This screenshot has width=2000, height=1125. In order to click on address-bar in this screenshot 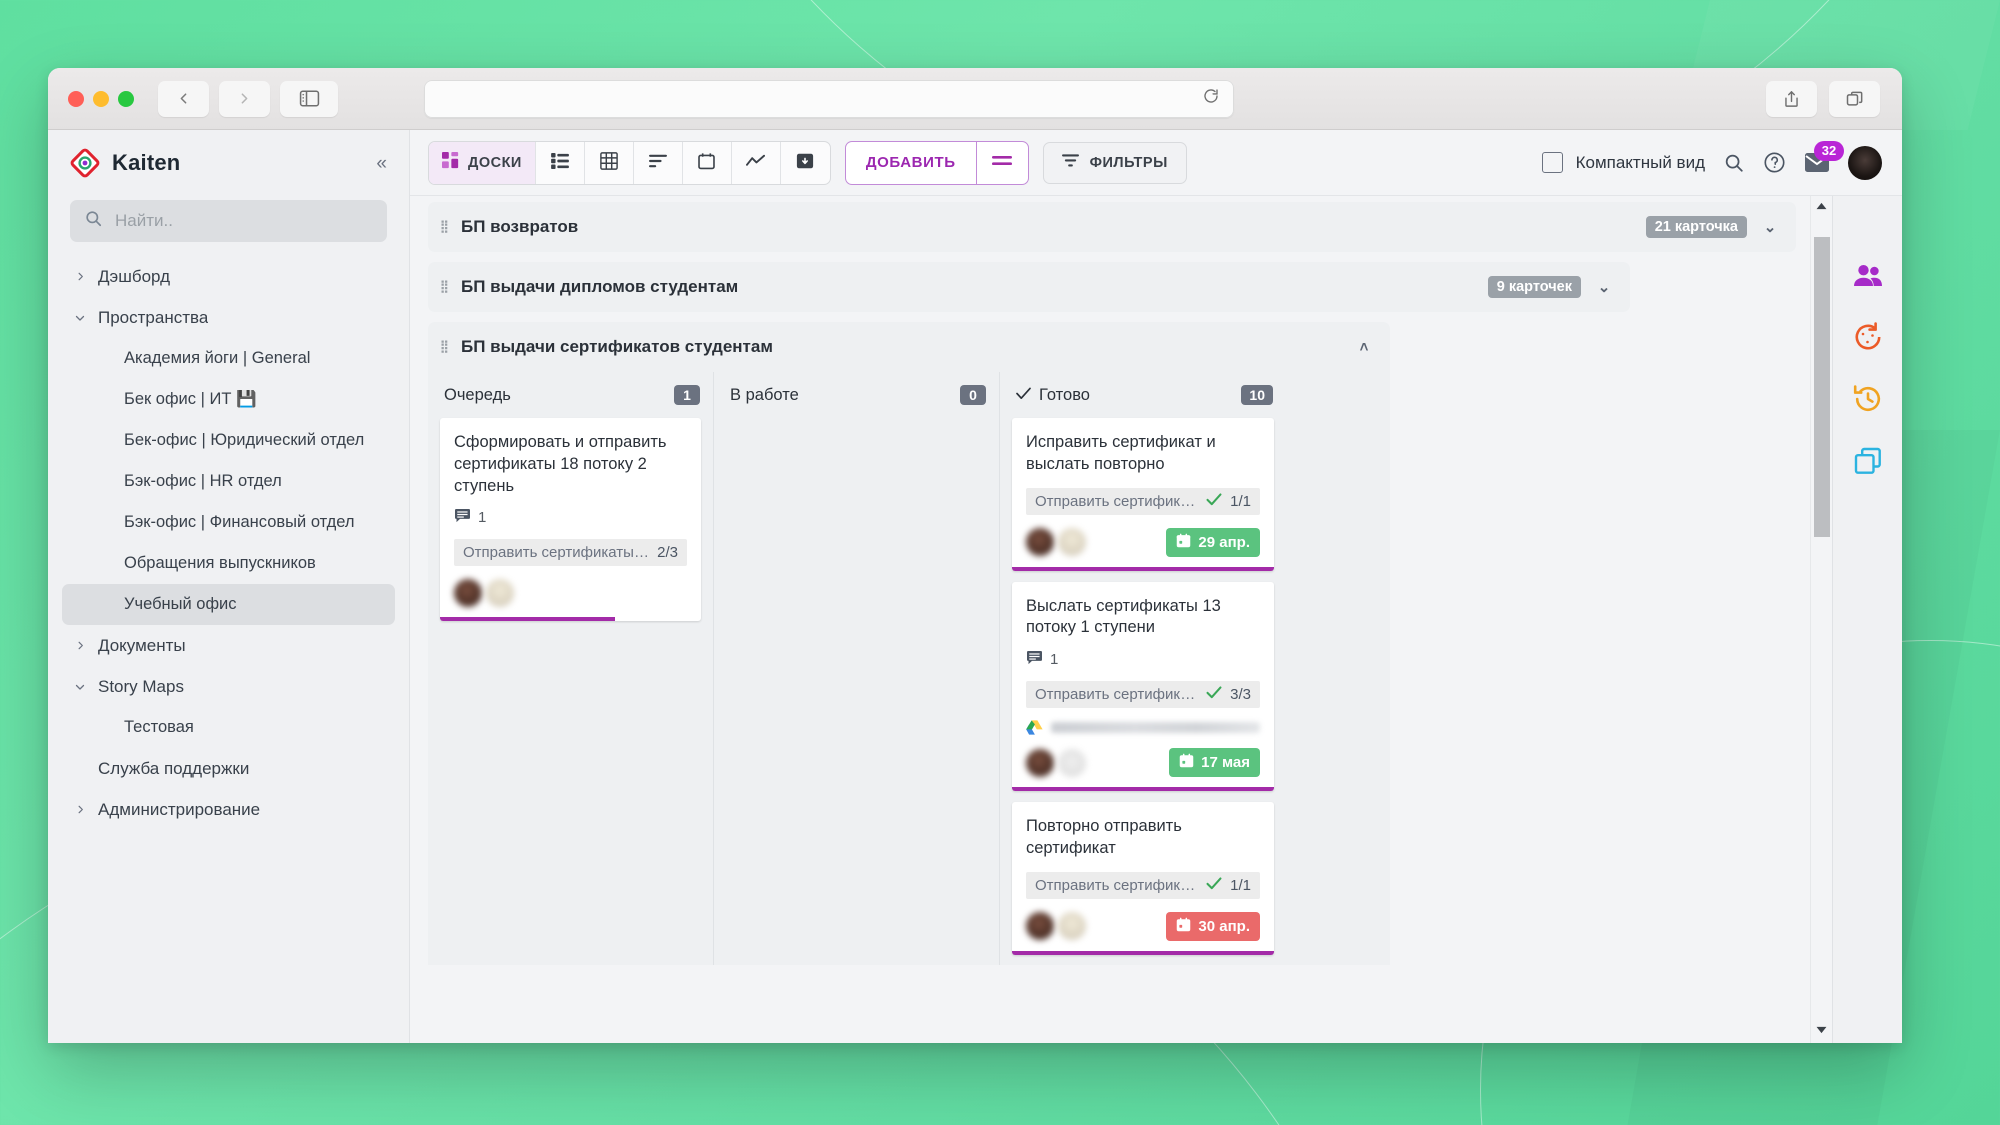, I will do `click(829, 98)`.